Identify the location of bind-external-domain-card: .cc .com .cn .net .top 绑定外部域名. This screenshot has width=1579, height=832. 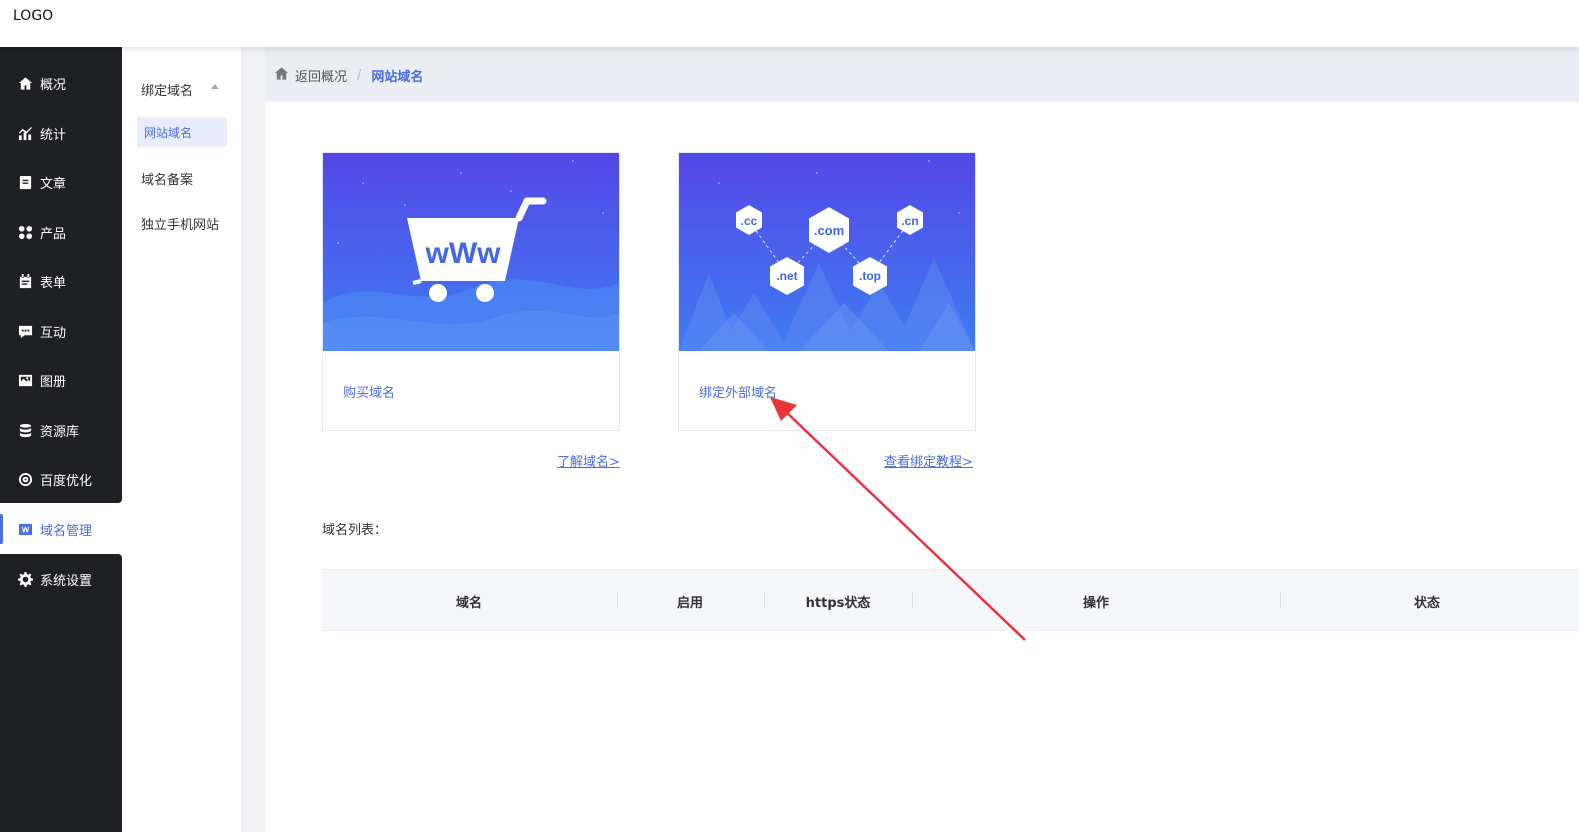
(827, 291).